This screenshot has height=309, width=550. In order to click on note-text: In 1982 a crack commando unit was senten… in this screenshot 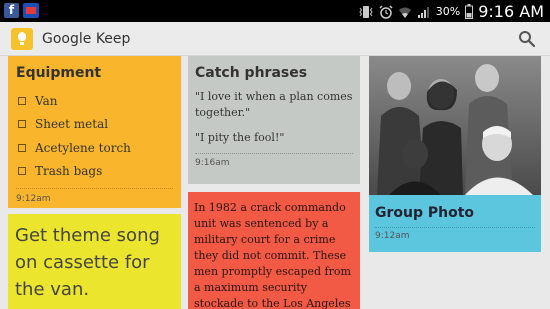, I will do `click(272, 255)`.